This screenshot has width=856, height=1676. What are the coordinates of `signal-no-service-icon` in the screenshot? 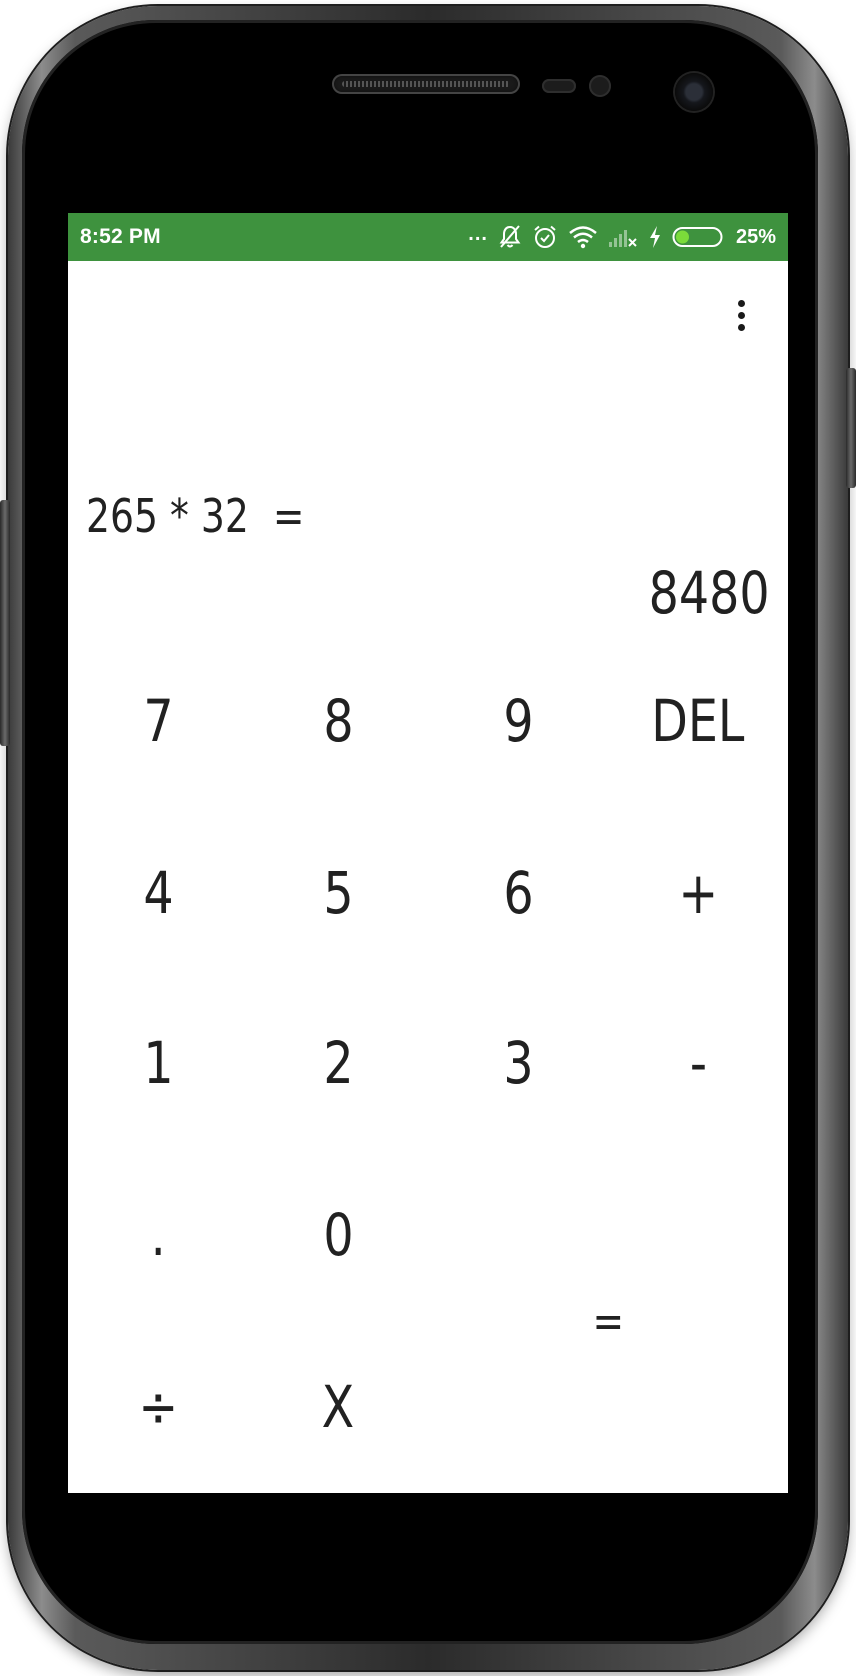 It's located at (623, 237).